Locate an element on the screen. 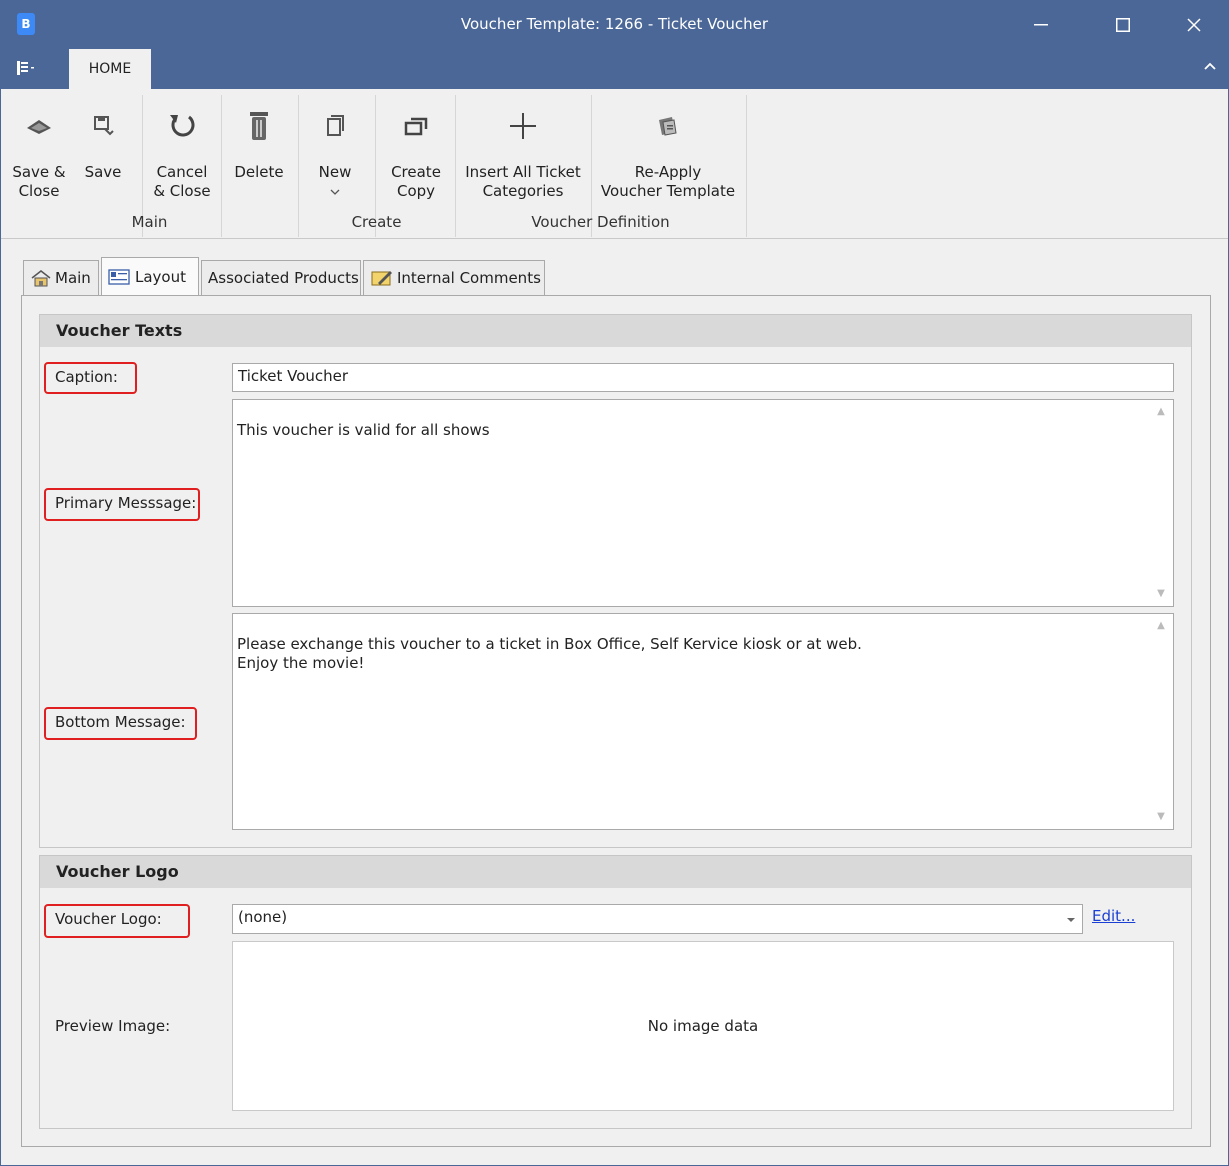 The height and width of the screenshot is (1166, 1229). plus-icon is located at coordinates (523, 126).